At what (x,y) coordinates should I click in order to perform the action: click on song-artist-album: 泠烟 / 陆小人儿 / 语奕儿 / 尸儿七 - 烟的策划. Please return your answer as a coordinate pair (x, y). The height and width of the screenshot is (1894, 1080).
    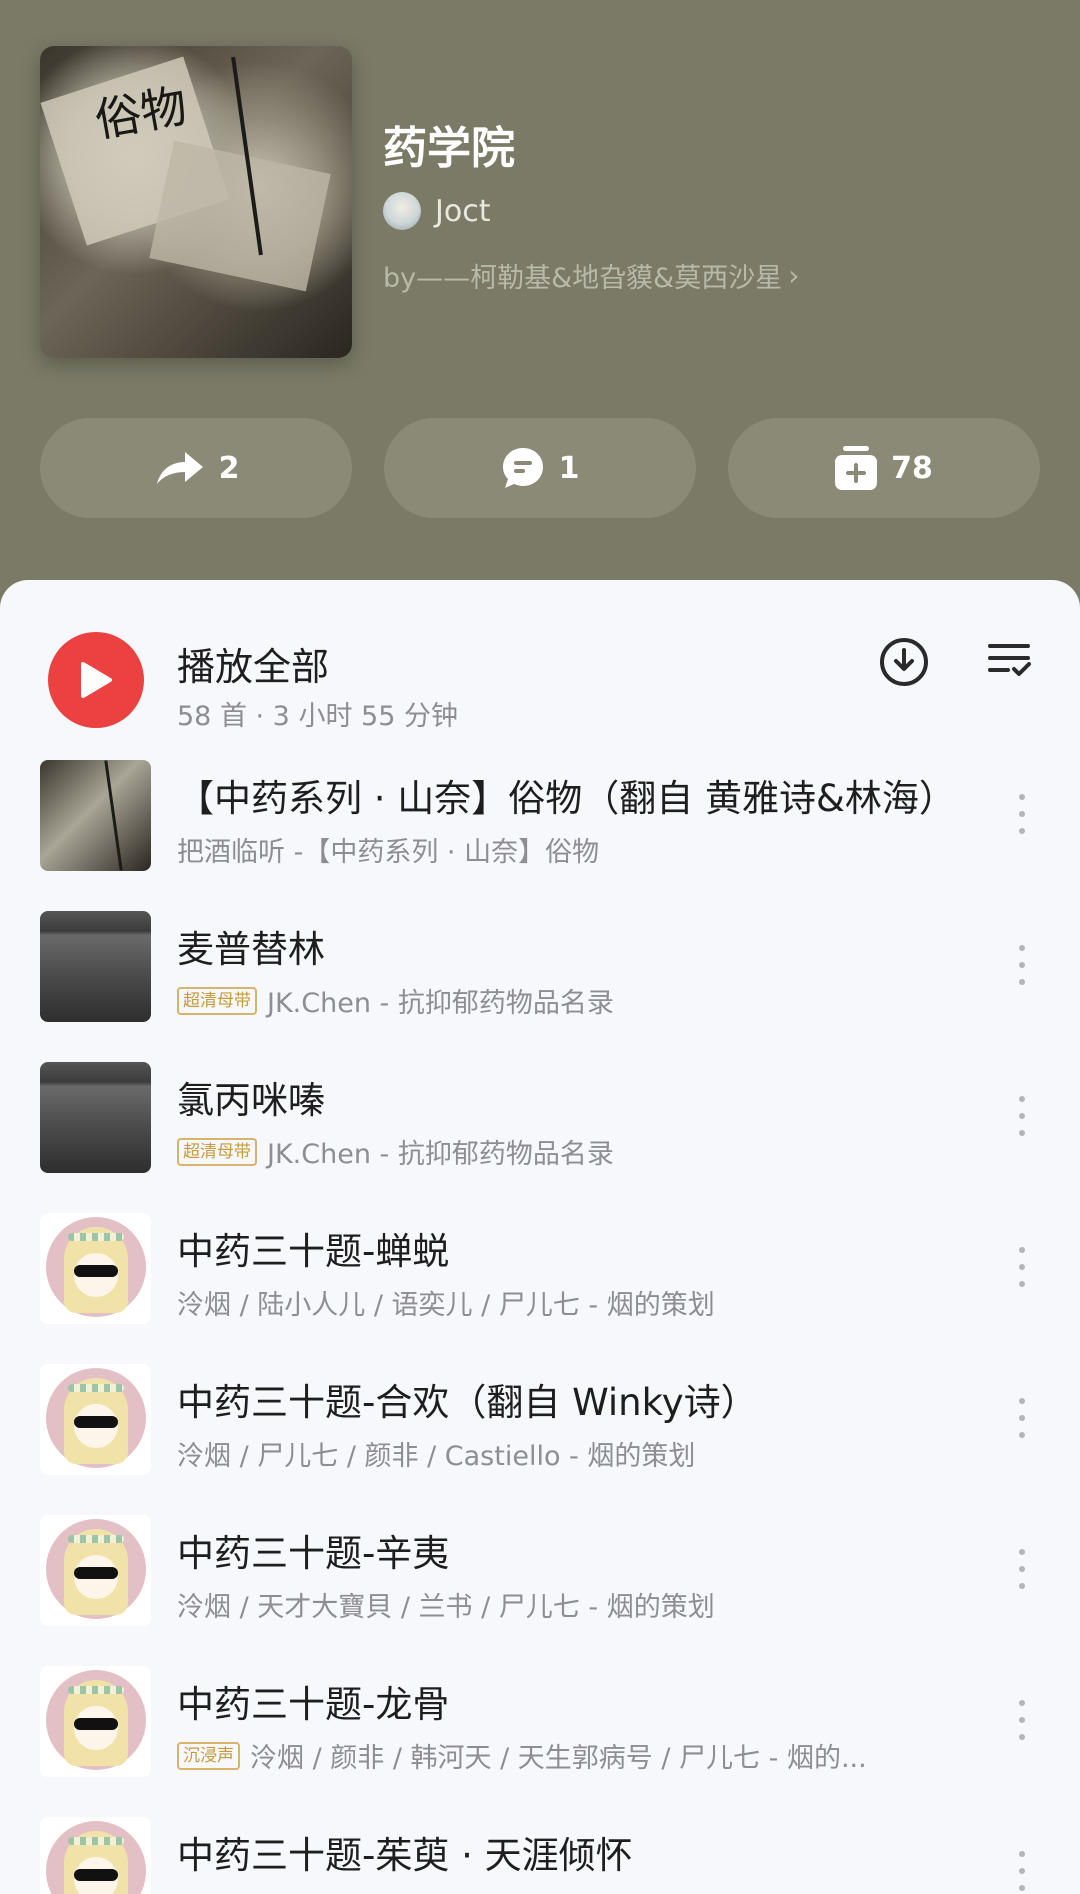
    Looking at the image, I should click on (446, 1305).